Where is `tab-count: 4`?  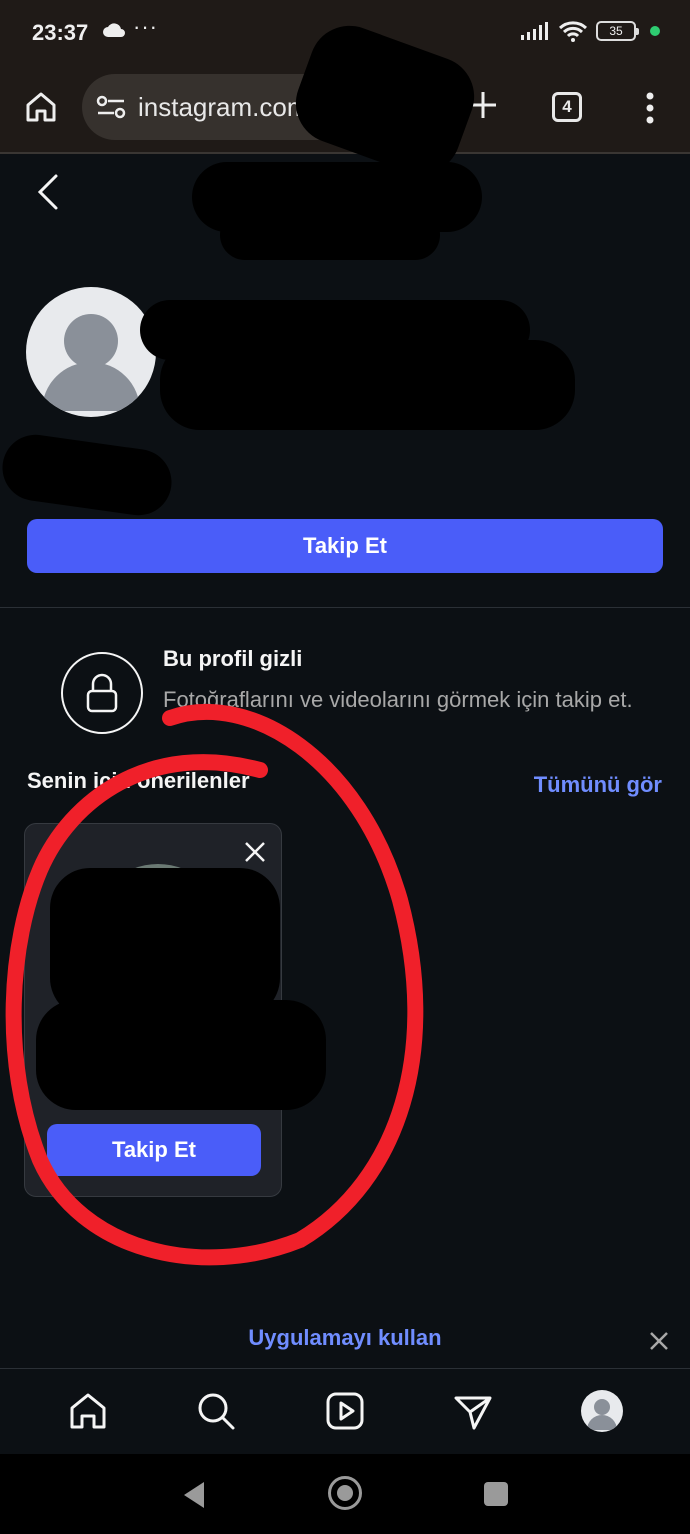 tab-count: 4 is located at coordinates (567, 106).